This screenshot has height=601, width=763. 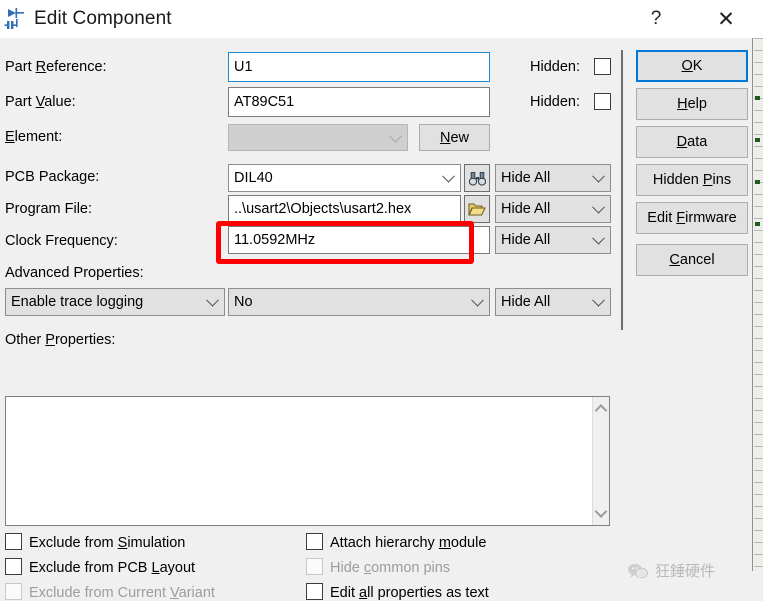 What do you see at coordinates (359, 302) in the screenshot?
I see `advanced-property-value-combo: No` at bounding box center [359, 302].